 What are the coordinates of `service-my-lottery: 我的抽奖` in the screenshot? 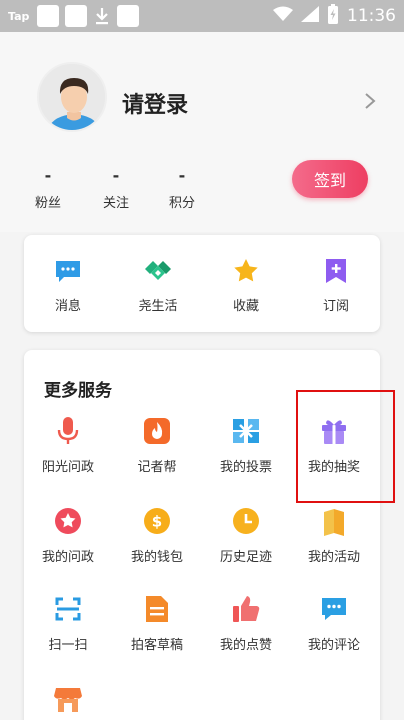 It's located at (334, 445).